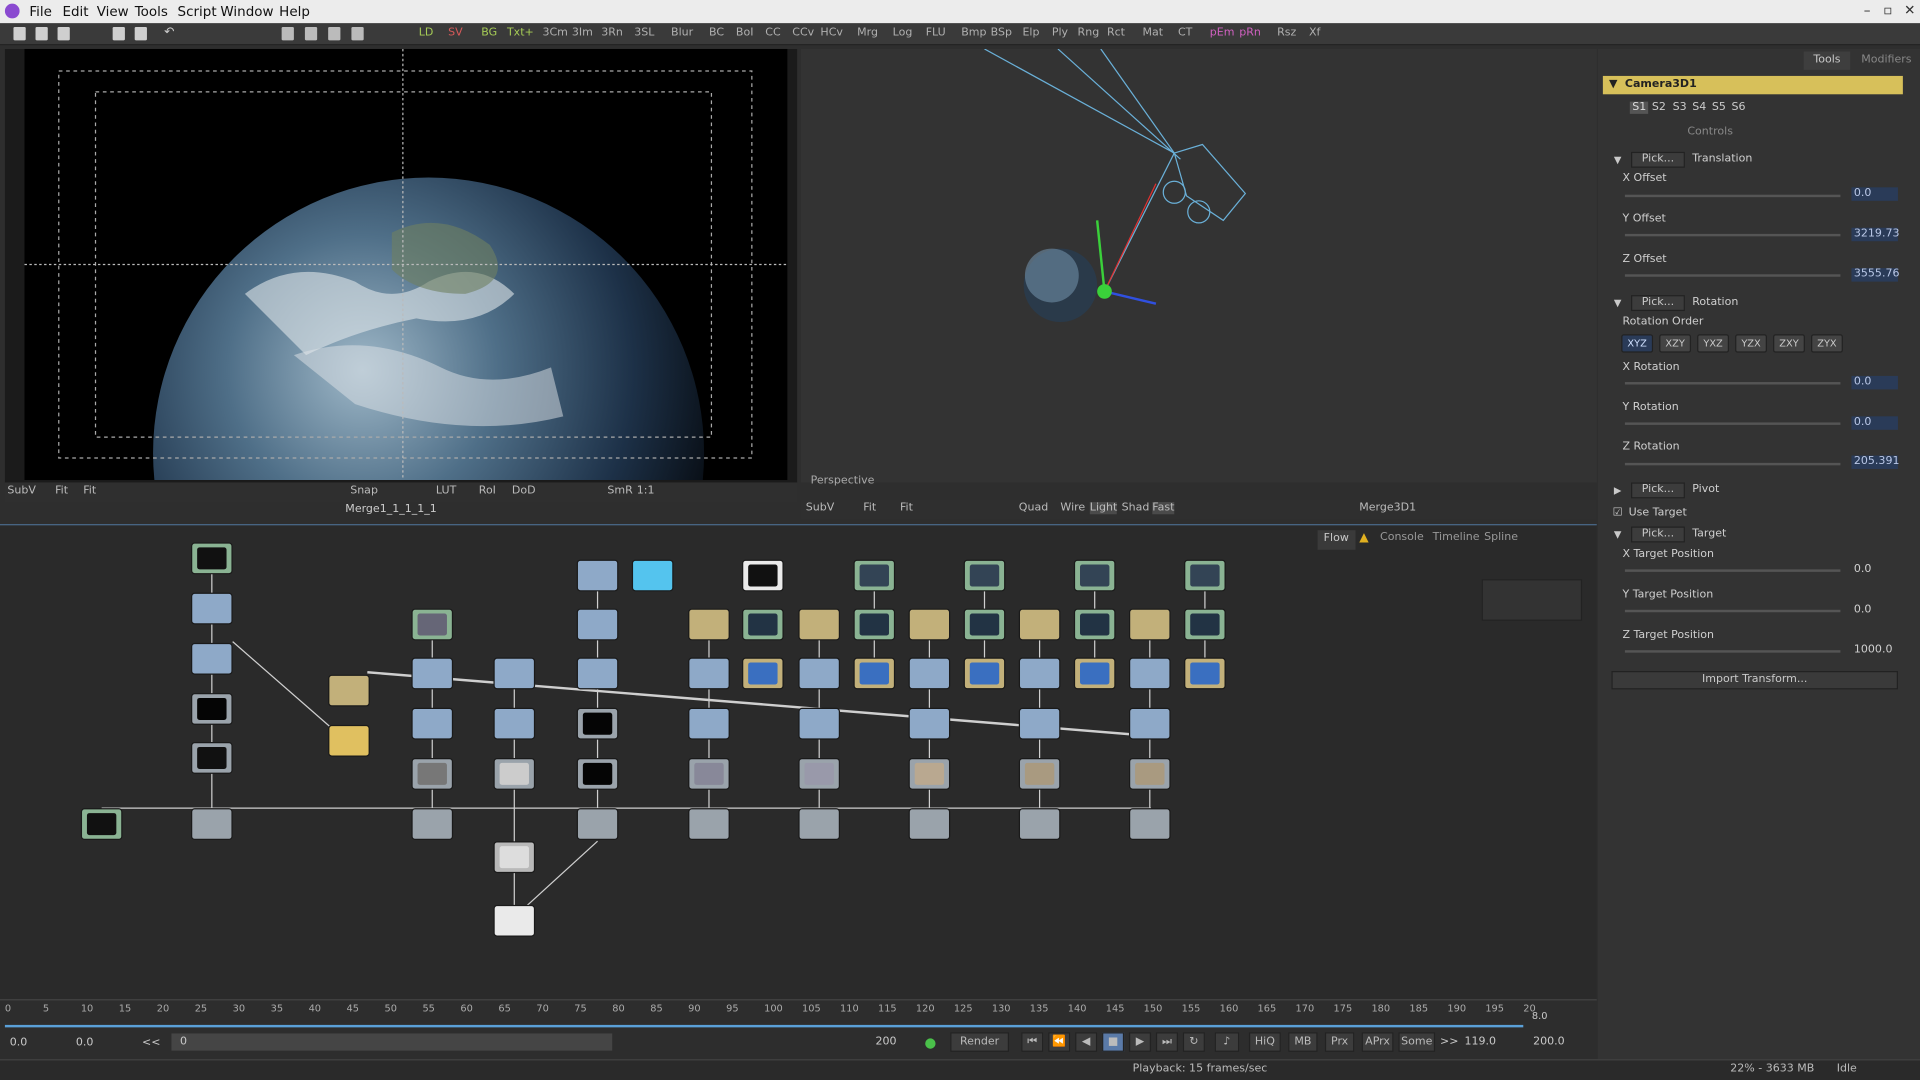 The height and width of the screenshot is (1080, 1920). What do you see at coordinates (1875, 462) in the screenshot?
I see `z-rotation-value: 205.391` at bounding box center [1875, 462].